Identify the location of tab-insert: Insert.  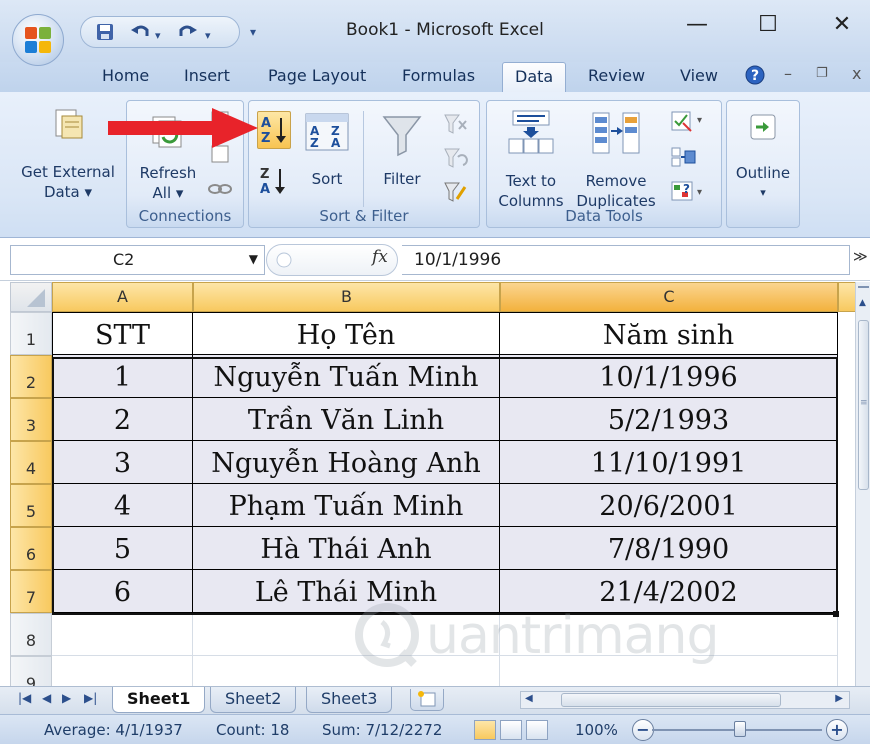
(207, 75).